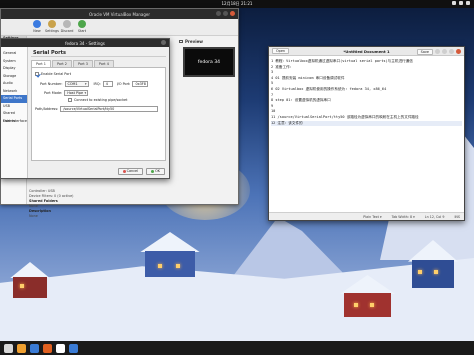  Describe the element at coordinates (14, 77) in the screenshot. I see `settings-nav-item: Storage` at that location.